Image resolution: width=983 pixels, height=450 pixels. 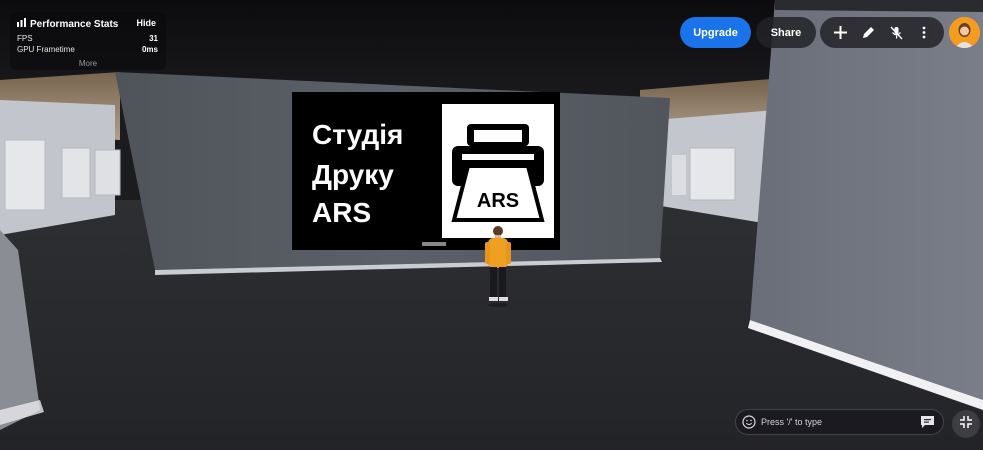 I want to click on chat-bubble-icon, so click(x=927, y=424).